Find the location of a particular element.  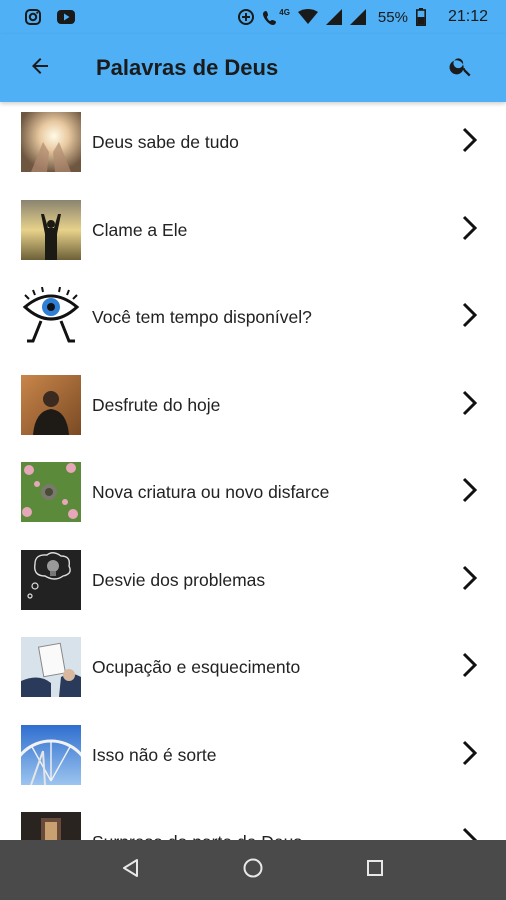

arrow-back-icon is located at coordinates (40, 68).